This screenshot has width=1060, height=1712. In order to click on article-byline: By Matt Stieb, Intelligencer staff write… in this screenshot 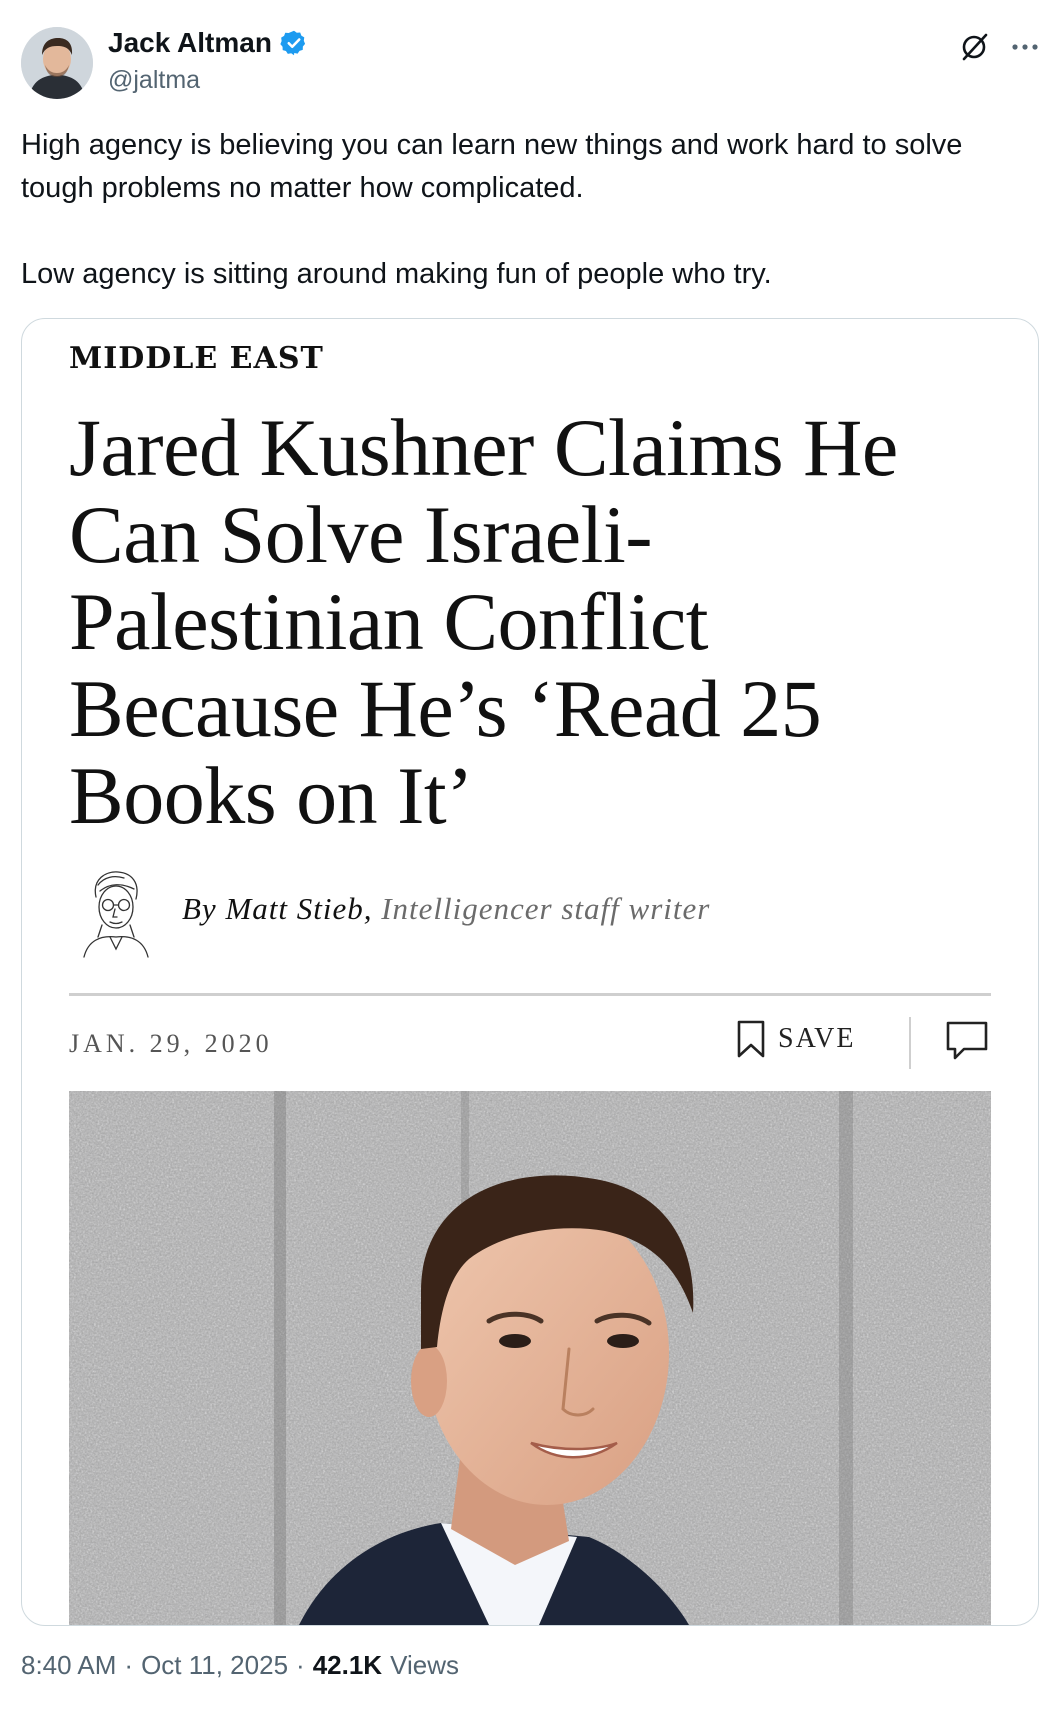, I will do `click(446, 909)`.